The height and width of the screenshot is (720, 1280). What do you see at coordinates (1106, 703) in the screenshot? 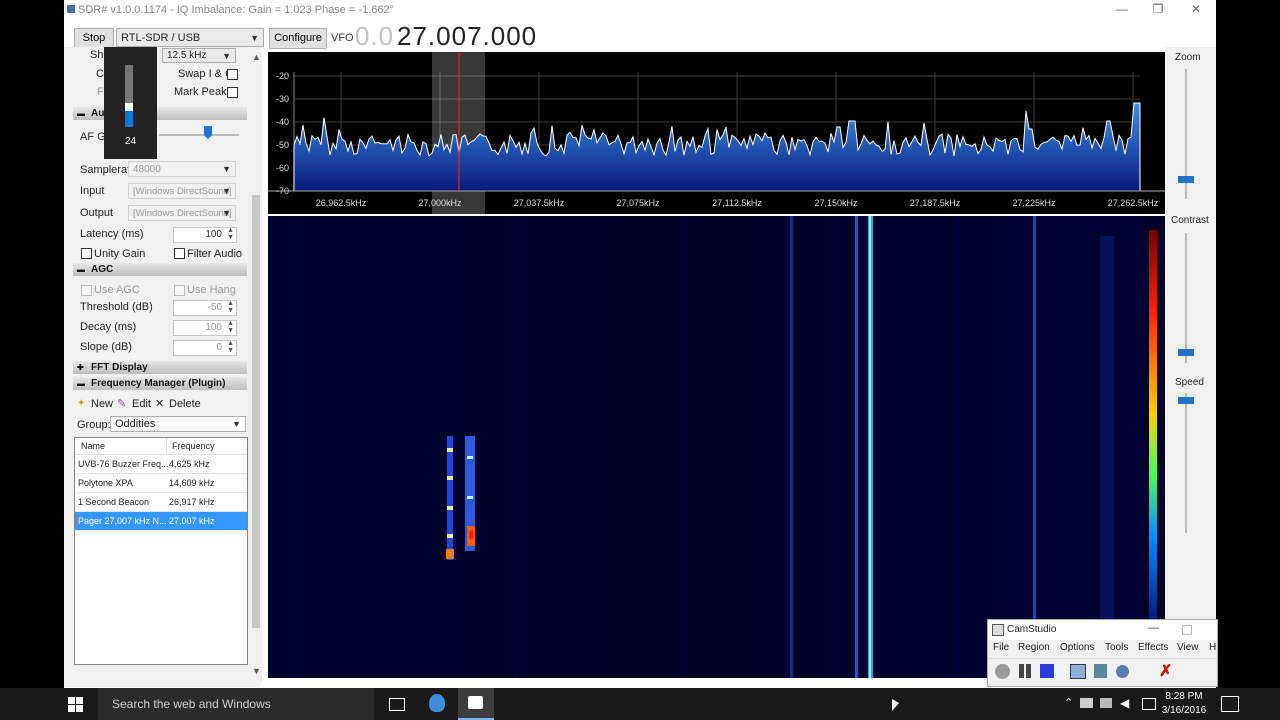
I see `network-icon` at bounding box center [1106, 703].